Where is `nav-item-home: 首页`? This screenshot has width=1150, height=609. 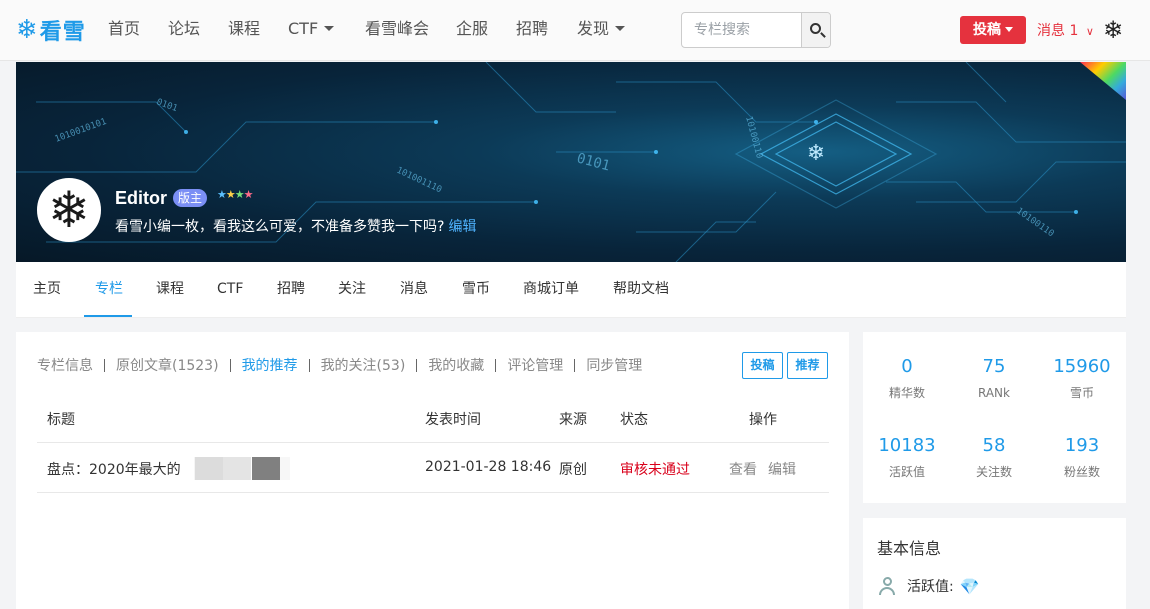
nav-item-home: 首页 is located at coordinates (124, 29).